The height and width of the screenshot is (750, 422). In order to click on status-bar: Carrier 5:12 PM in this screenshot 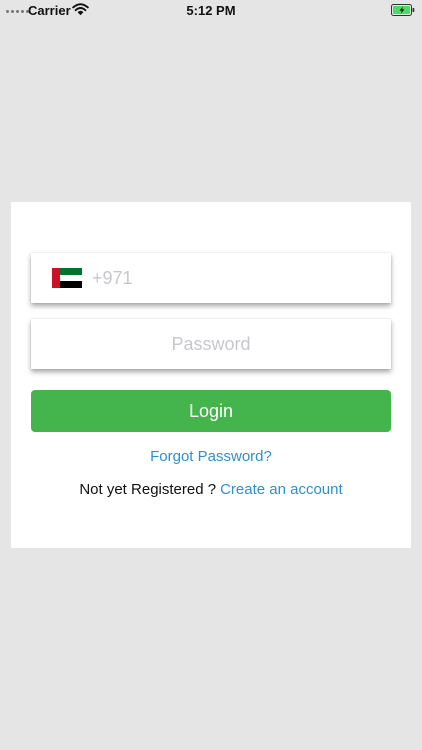, I will do `click(211, 11)`.